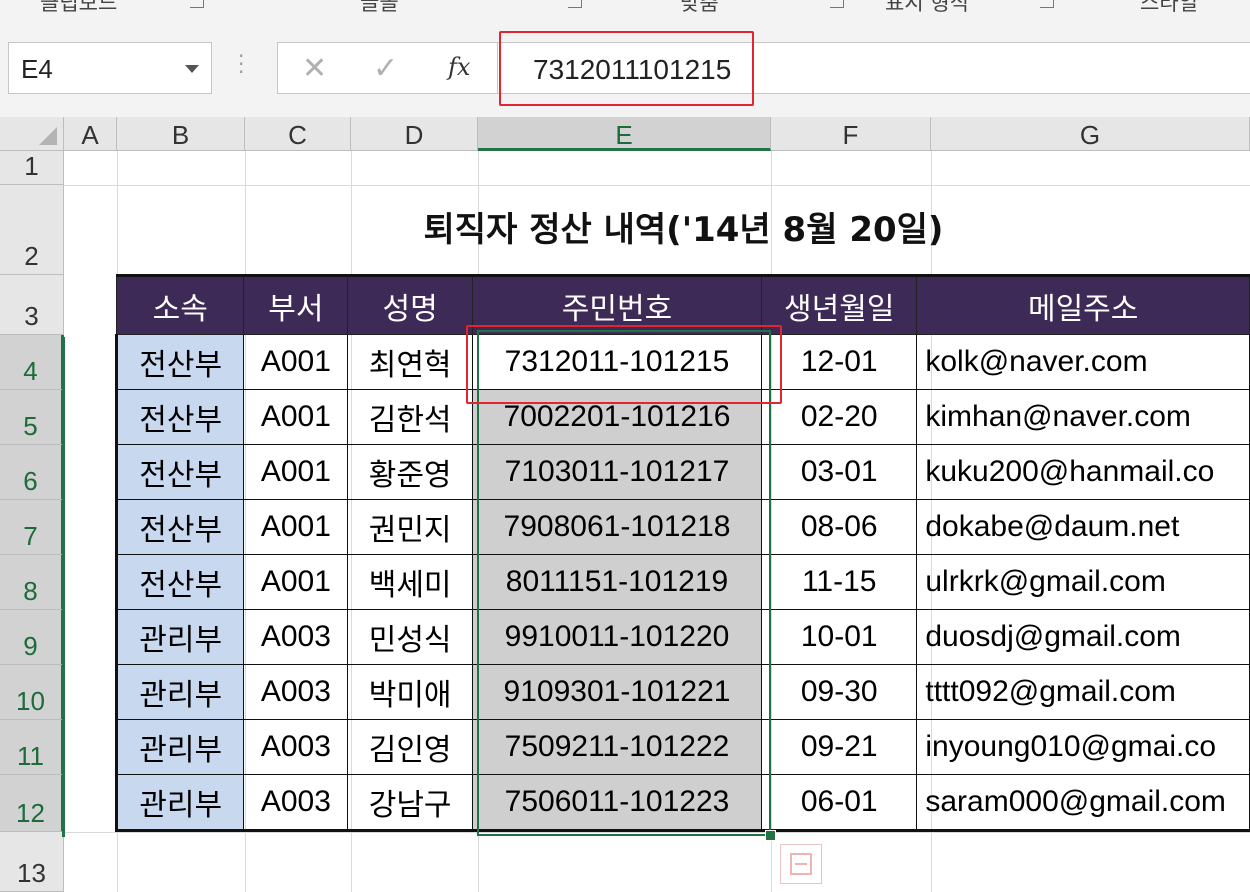 The height and width of the screenshot is (892, 1250). What do you see at coordinates (410, 803) in the screenshot?
I see `cell-name: 강남구` at bounding box center [410, 803].